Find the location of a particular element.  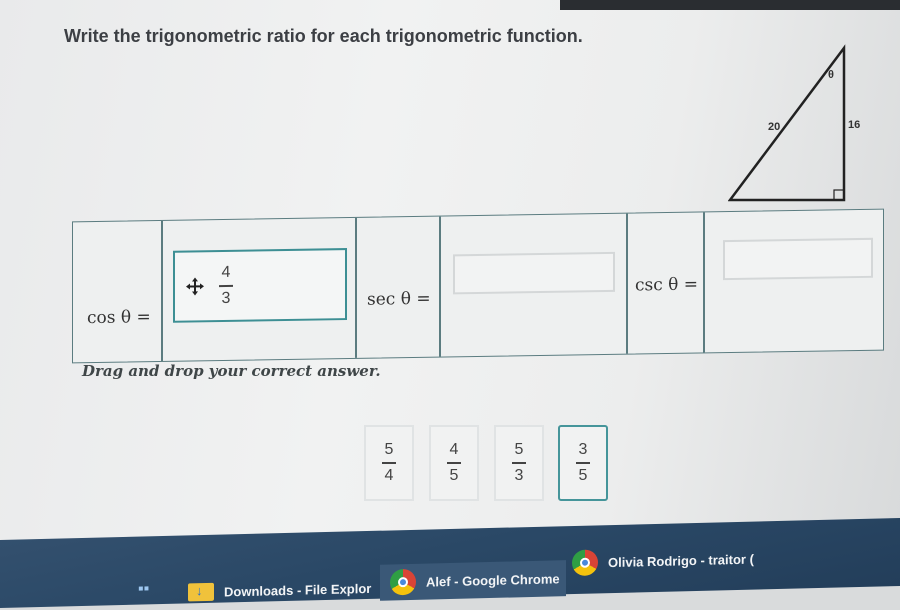

answer-tile: 5 3 is located at coordinates (519, 463).